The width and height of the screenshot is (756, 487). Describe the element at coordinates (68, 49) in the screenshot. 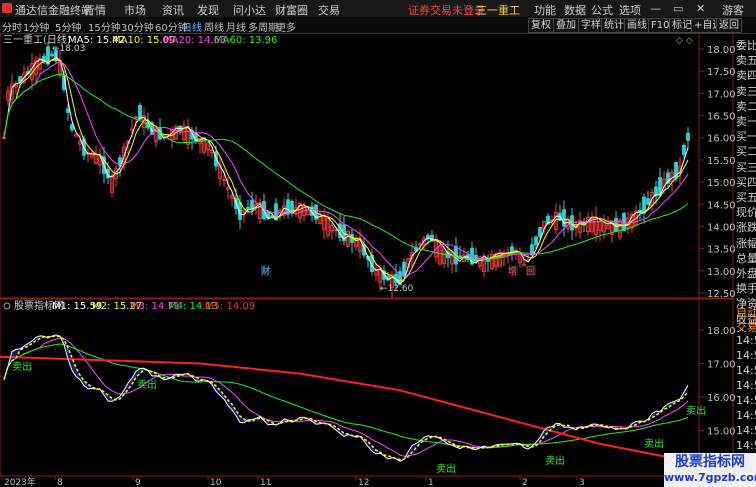

I see `high-price-marker: ←18.03` at that location.